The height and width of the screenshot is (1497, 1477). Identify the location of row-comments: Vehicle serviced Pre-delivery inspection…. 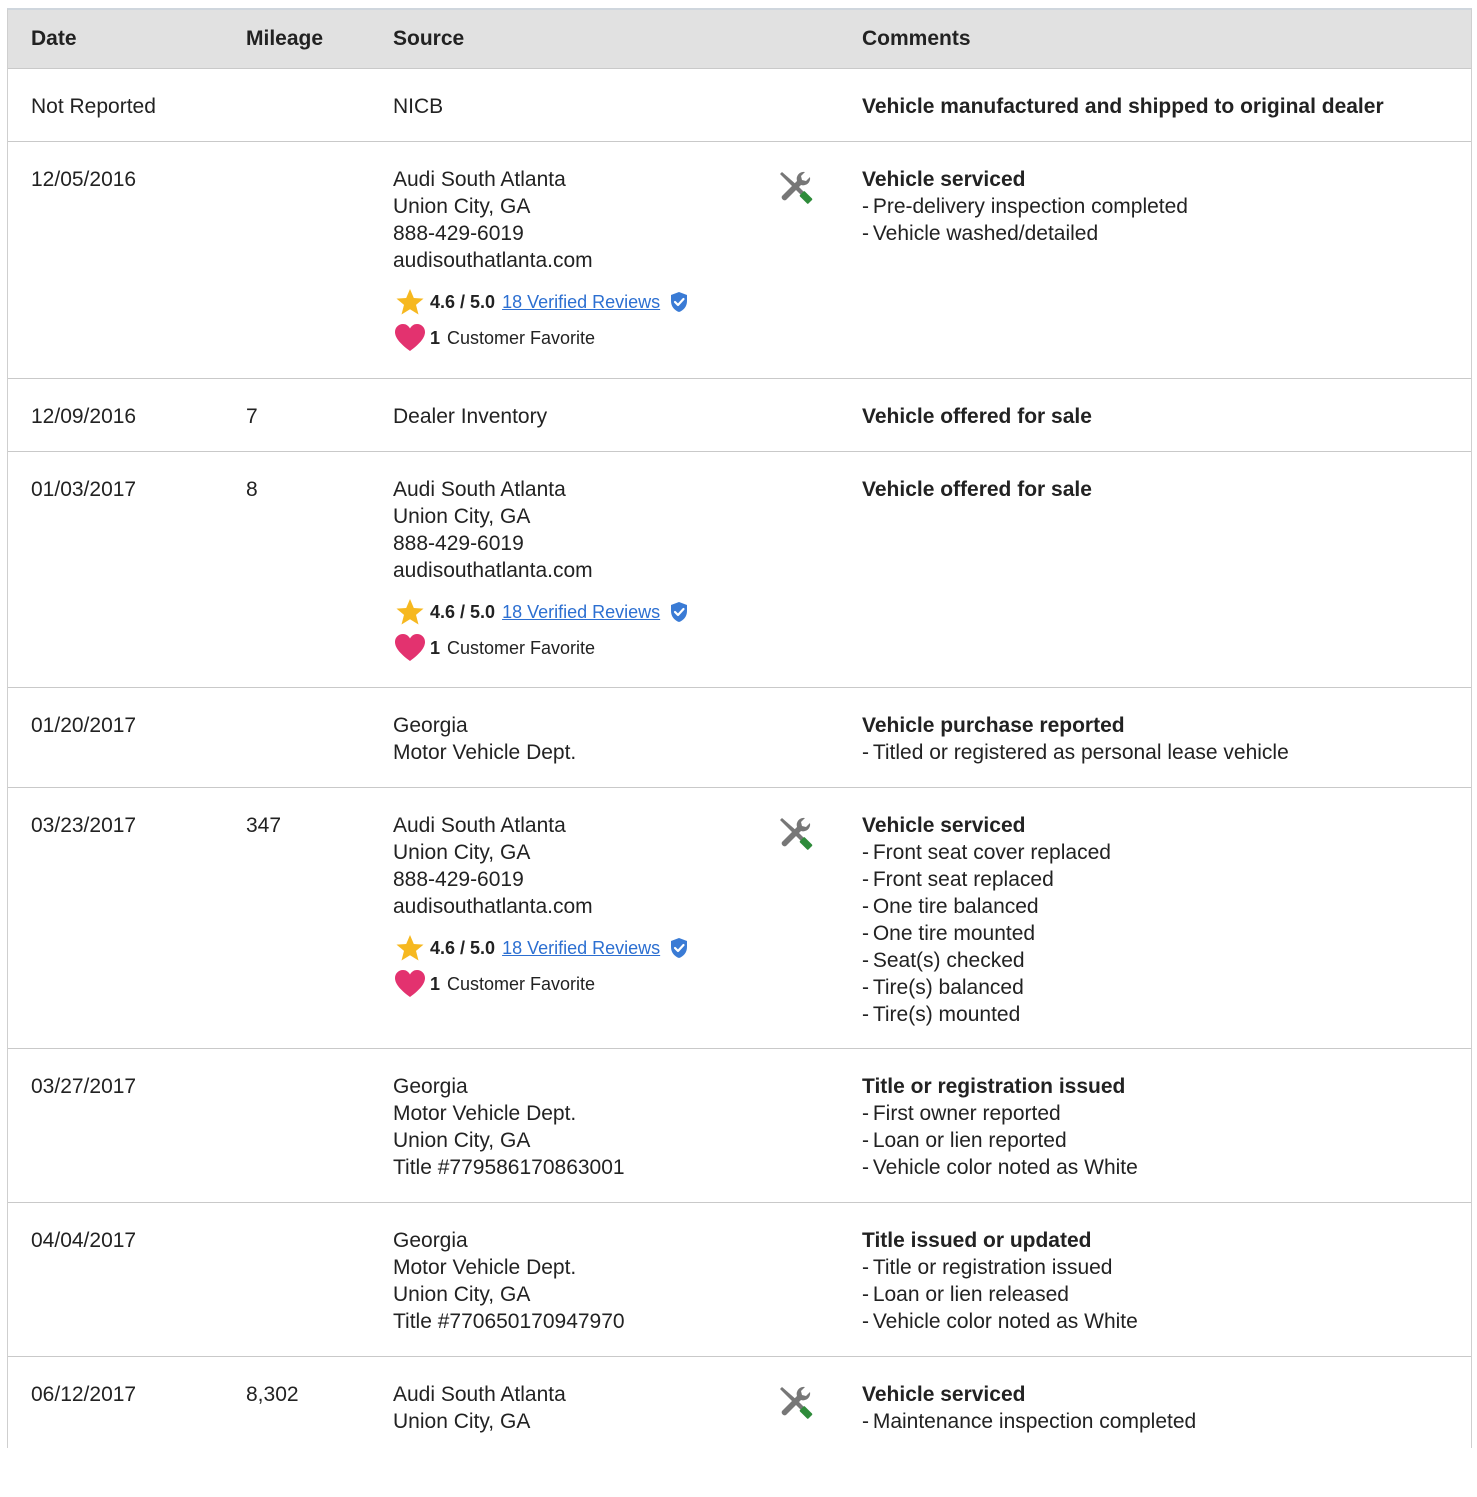
(1025, 206).